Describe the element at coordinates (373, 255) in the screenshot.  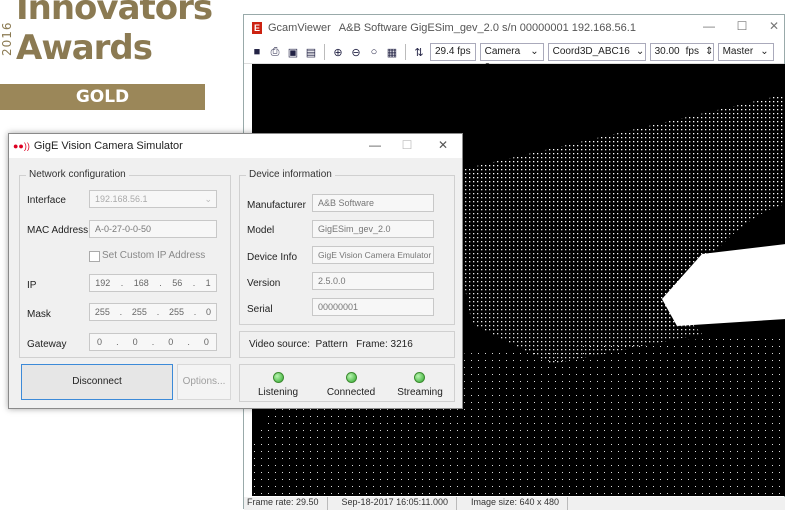
I see `device-info-field: GigE Vision Camera Emulator` at that location.